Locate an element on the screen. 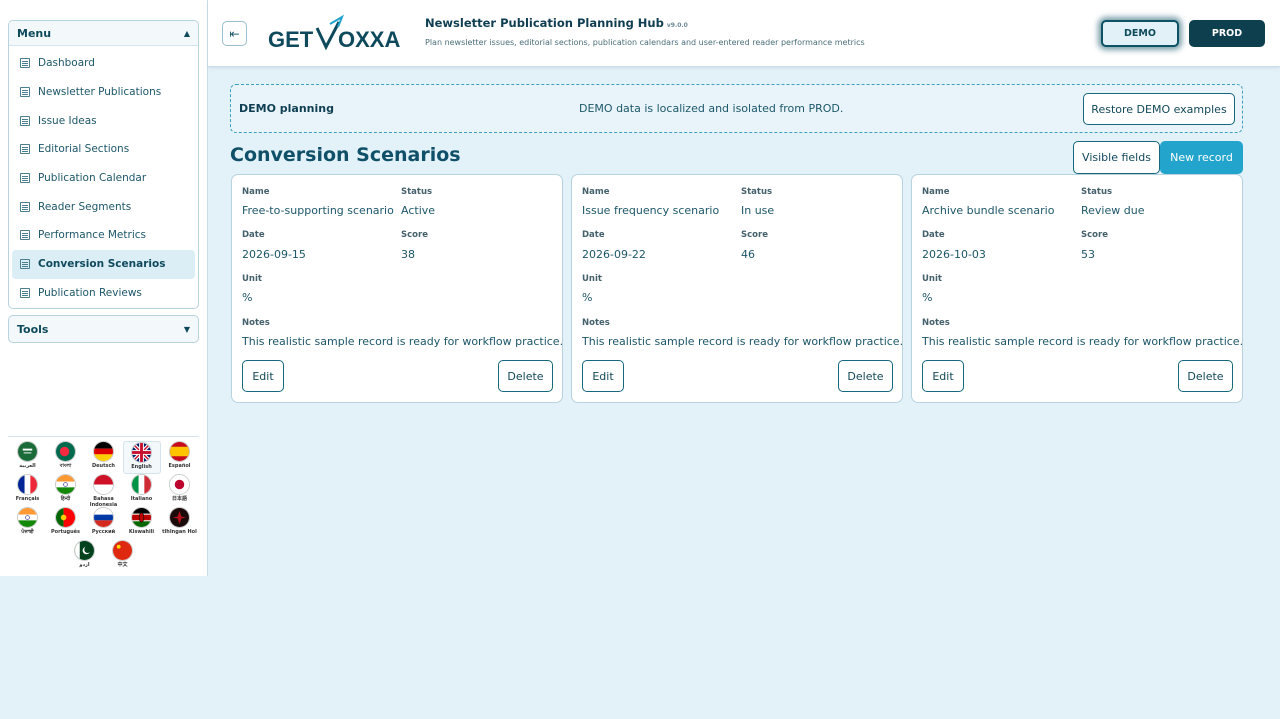  sidebar-item-conversion-scenarios: Conversion Scenarios is located at coordinates (103, 264).